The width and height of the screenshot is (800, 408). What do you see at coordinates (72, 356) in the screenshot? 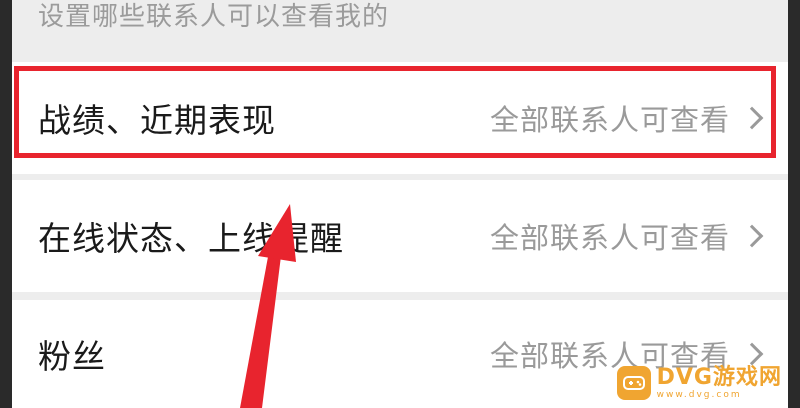
I see `setting-label: 粉丝` at bounding box center [72, 356].